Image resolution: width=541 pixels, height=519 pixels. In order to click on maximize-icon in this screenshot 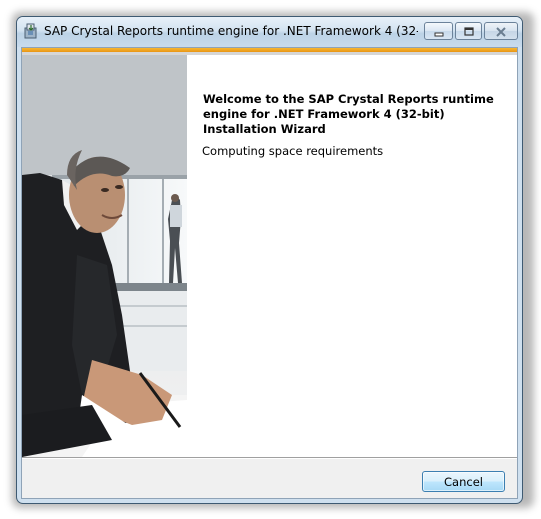, I will do `click(469, 31)`.